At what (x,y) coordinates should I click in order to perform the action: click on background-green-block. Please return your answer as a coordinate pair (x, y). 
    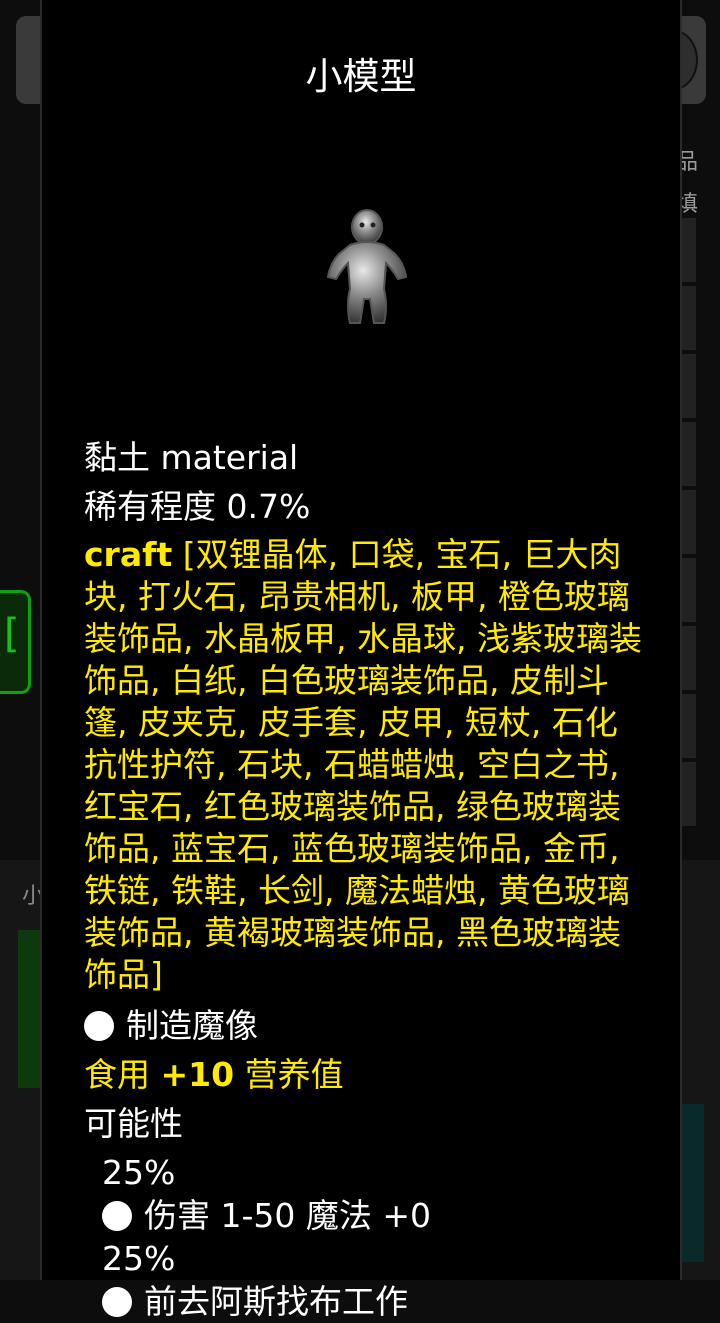
    Looking at the image, I should click on (30, 1009).